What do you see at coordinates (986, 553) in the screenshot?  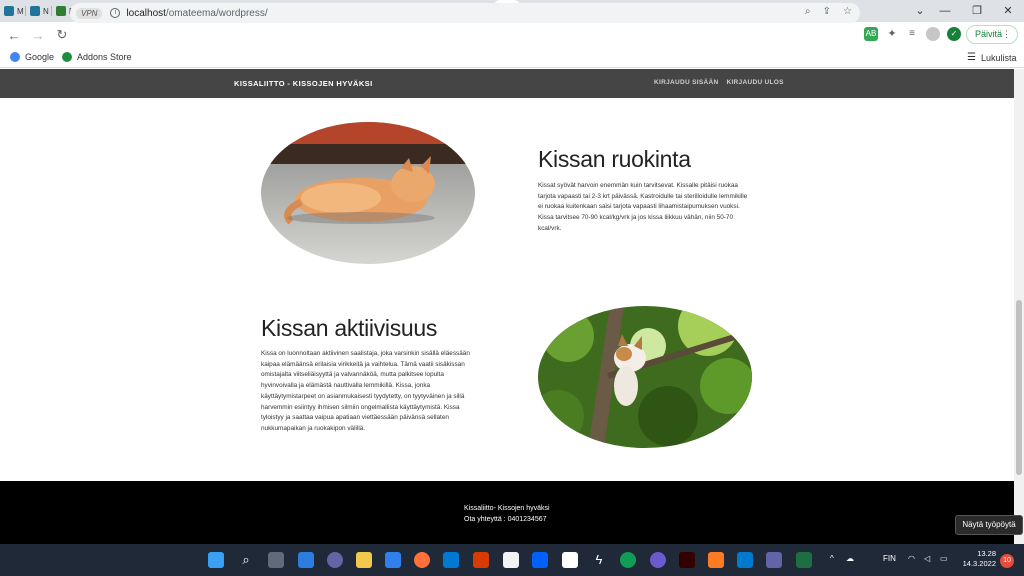 I see `clock-time: 13.28` at bounding box center [986, 553].